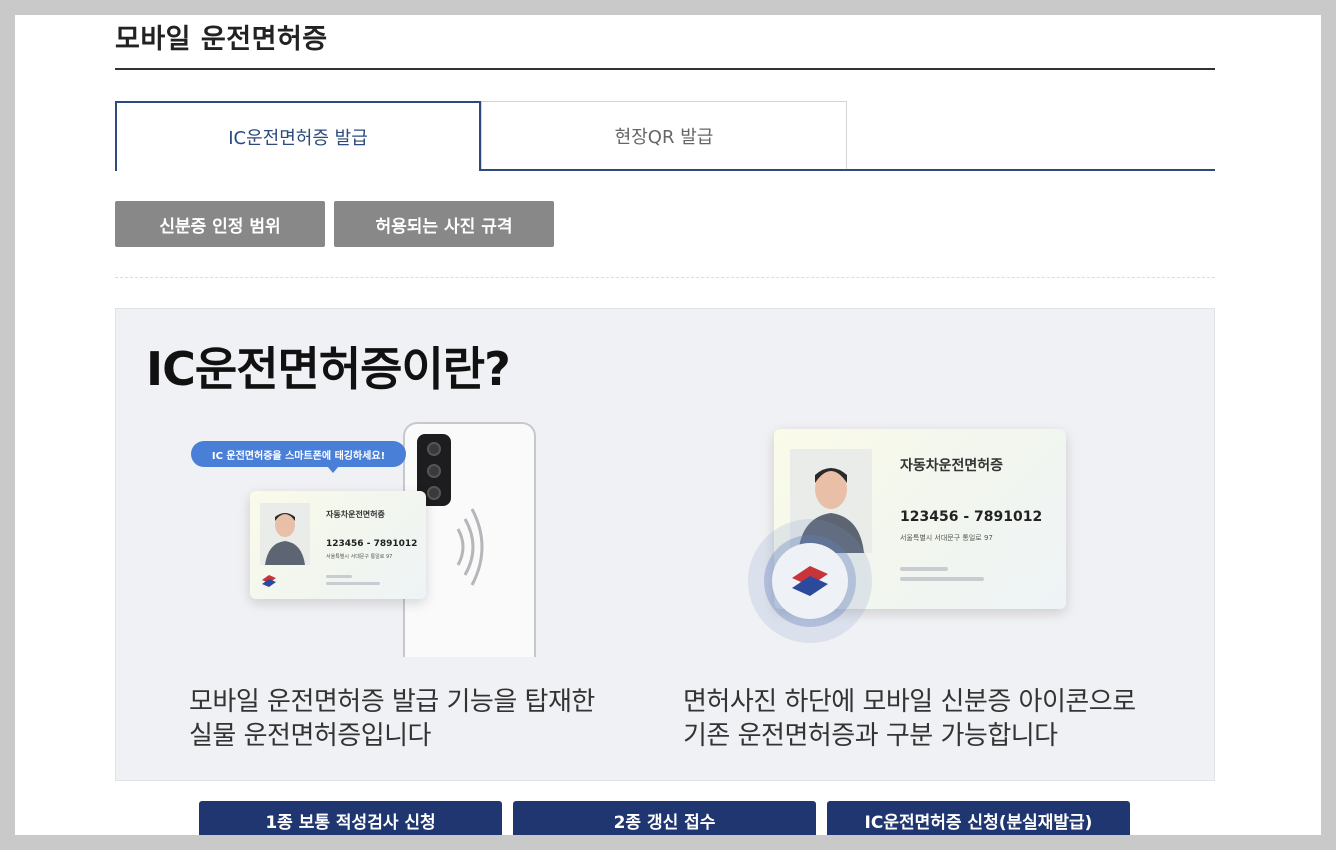 This screenshot has width=1336, height=850. Describe the element at coordinates (971, 517) in the screenshot. I see `card-number-large: 123456 - 7891012` at that location.